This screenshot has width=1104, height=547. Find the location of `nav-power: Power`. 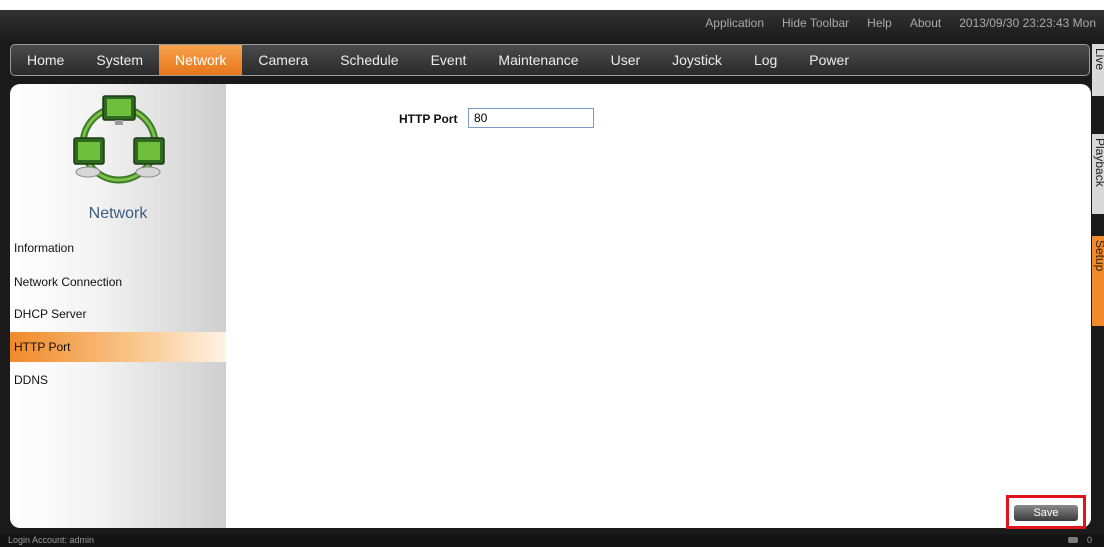

nav-power: Power is located at coordinates (829, 60).